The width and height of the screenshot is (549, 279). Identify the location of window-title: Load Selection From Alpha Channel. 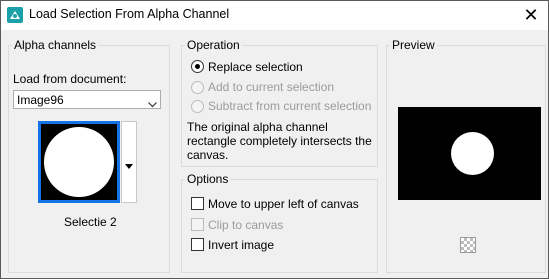
(129, 14).